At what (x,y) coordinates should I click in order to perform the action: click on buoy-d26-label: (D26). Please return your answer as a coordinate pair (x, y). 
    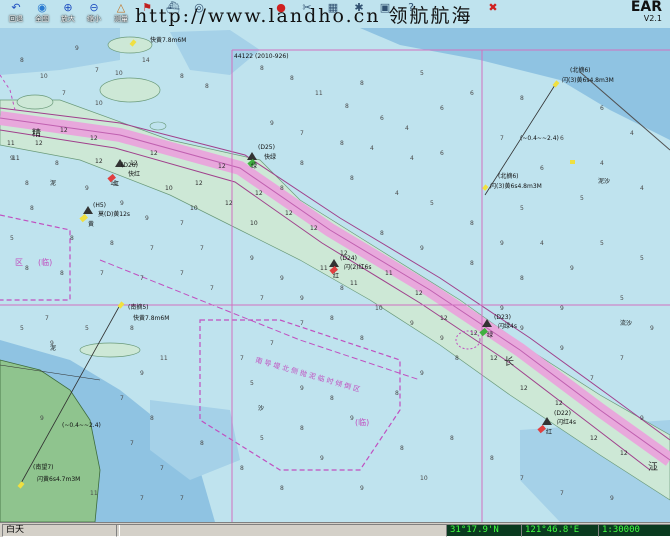
    Looking at the image, I should click on (129, 165).